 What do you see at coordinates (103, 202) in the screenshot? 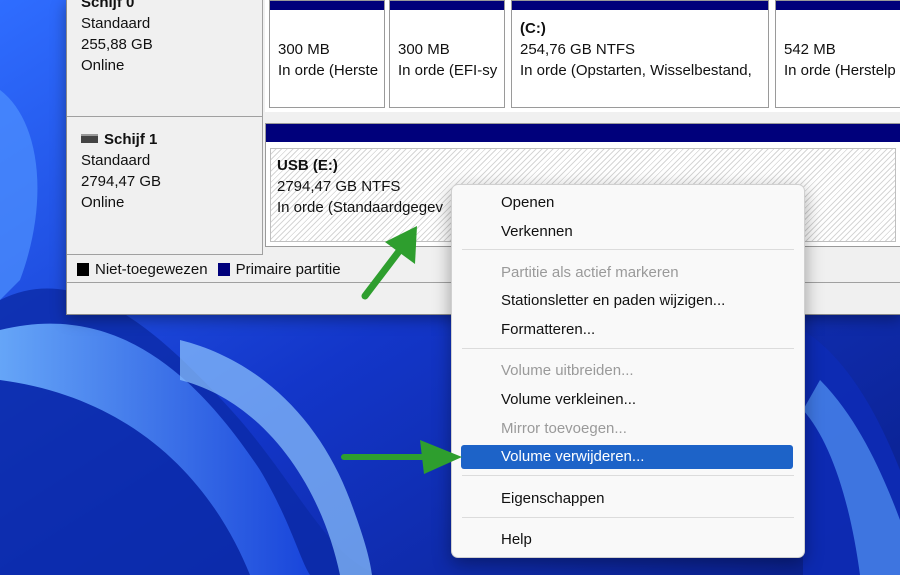
I see `disk1-status: Online` at bounding box center [103, 202].